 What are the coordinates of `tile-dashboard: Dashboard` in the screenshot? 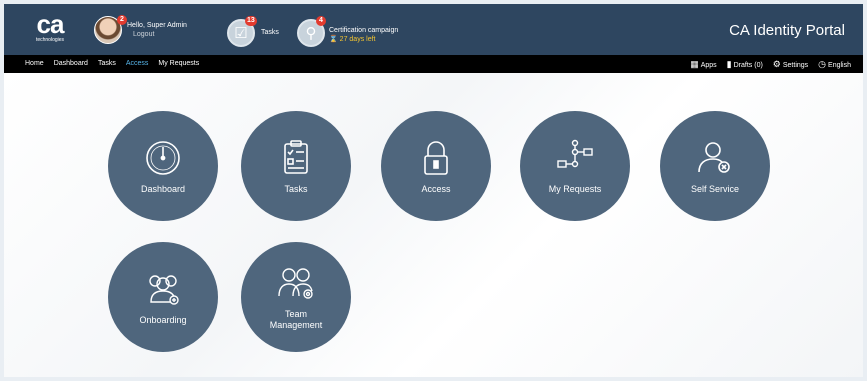 It's located at (163, 166).